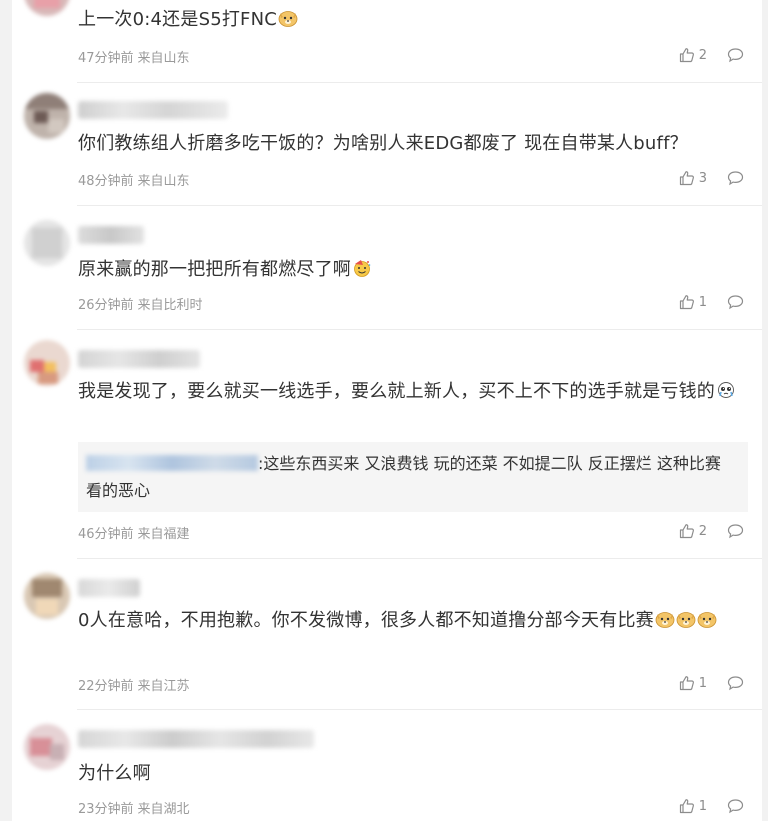 This screenshot has height=821, width=768. What do you see at coordinates (387, 765) in the screenshot?
I see `comment-item: 为什么啊 23分钟前 来自湖北 1` at bounding box center [387, 765].